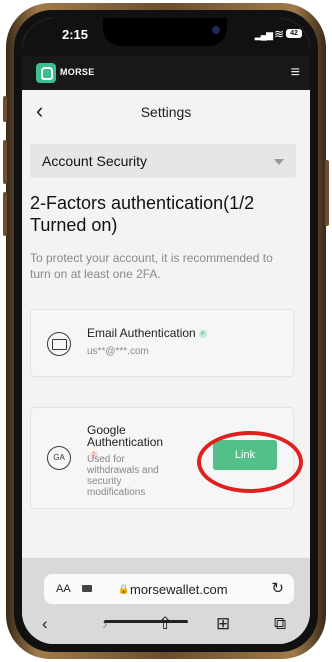  I want to click on mail-icon, so click(59, 344).